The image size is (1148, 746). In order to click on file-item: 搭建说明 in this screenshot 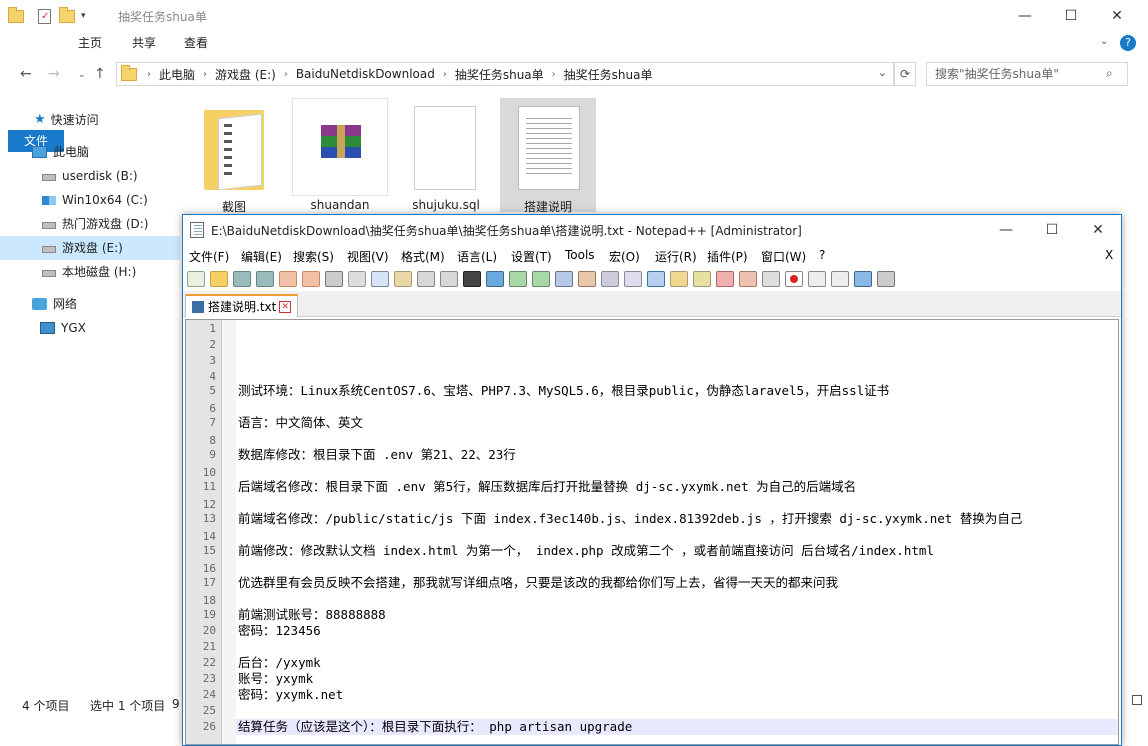, I will do `click(548, 156)`.